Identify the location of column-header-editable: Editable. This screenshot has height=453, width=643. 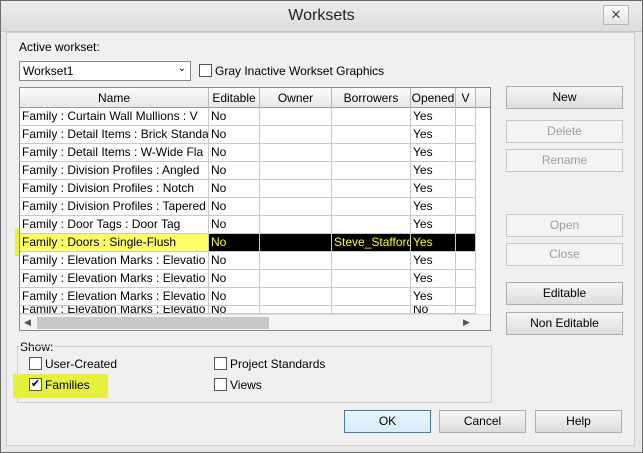
(234, 98).